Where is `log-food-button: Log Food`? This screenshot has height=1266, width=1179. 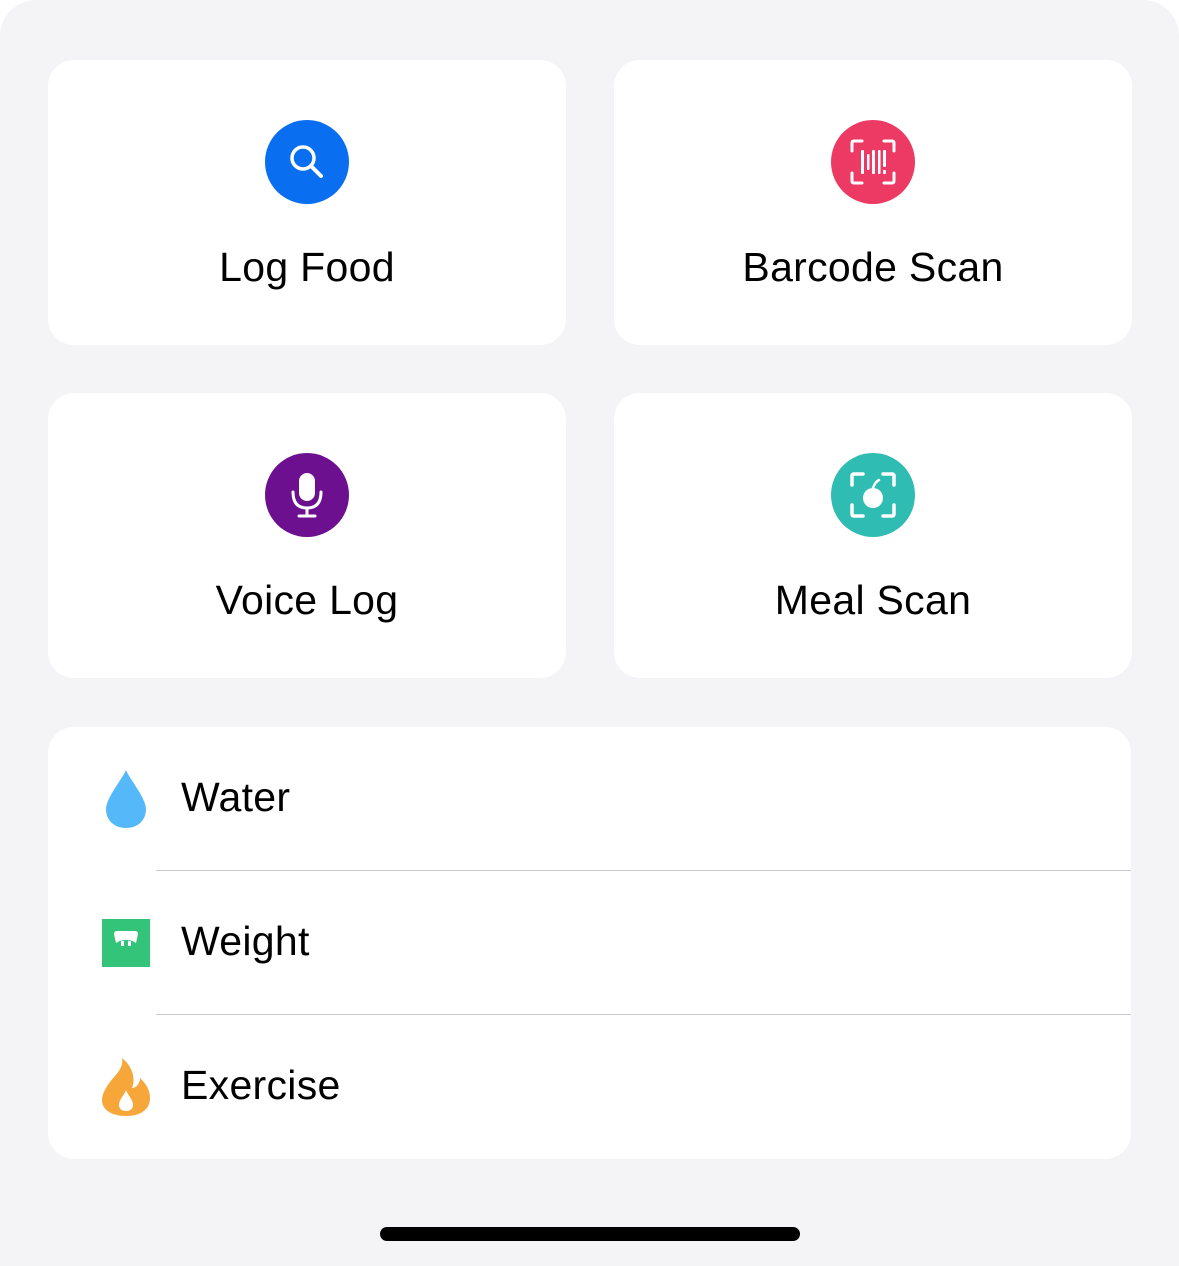 log-food-button: Log Food is located at coordinates (307, 202).